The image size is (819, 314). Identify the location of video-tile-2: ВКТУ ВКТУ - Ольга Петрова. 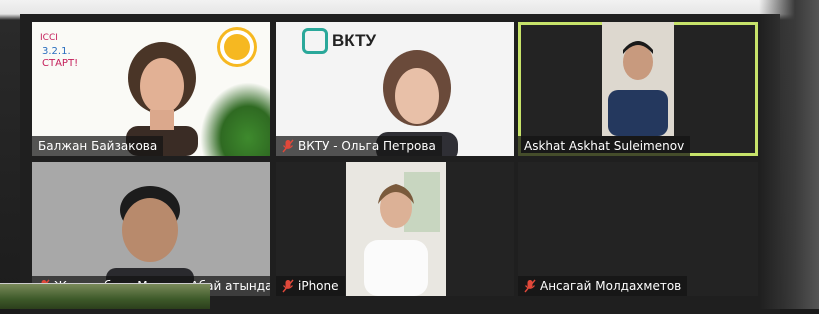
(395, 89).